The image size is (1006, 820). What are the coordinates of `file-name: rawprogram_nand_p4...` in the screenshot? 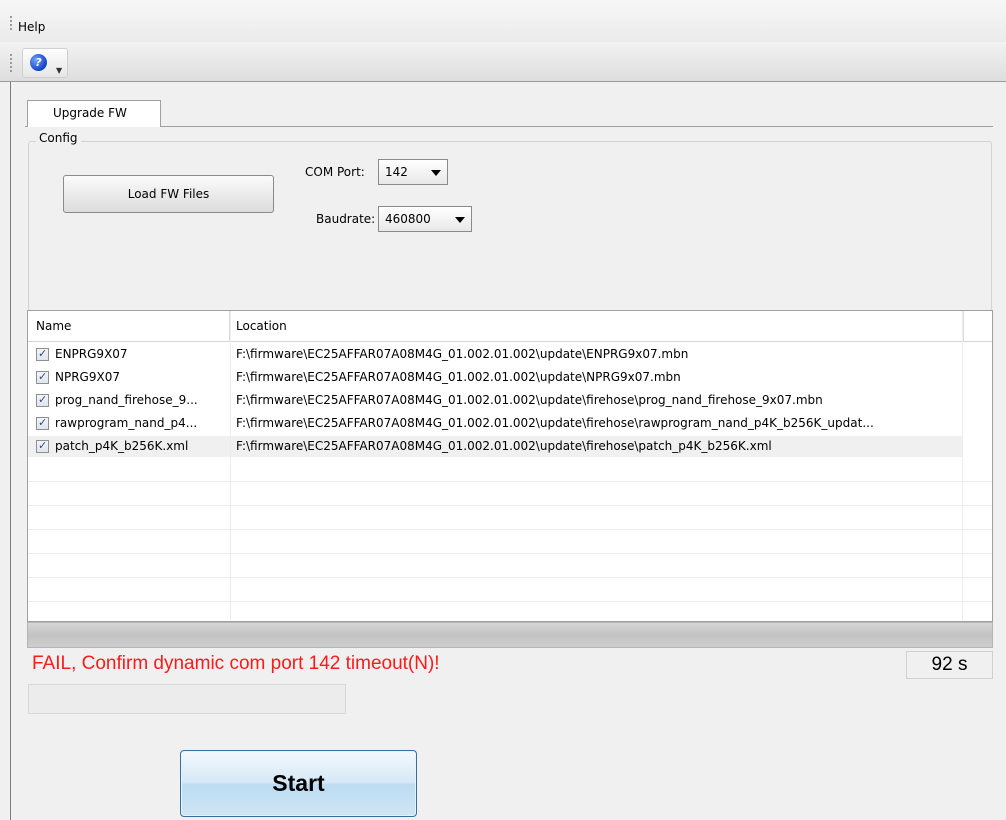 It's located at (126, 423).